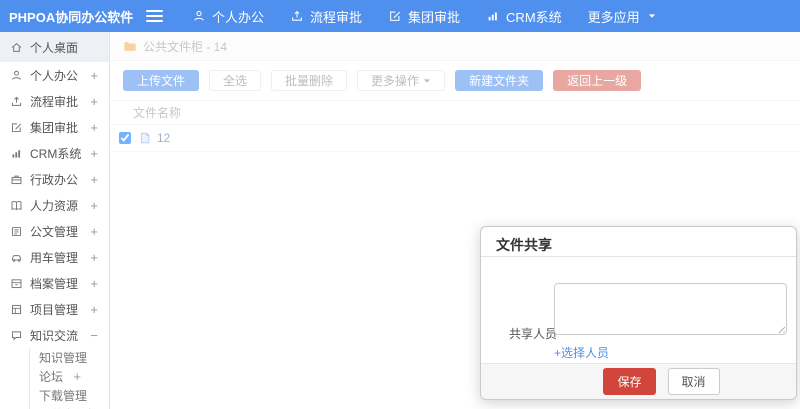 Image resolution: width=800 pixels, height=409 pixels. I want to click on select-all-button: 全选, so click(235, 80).